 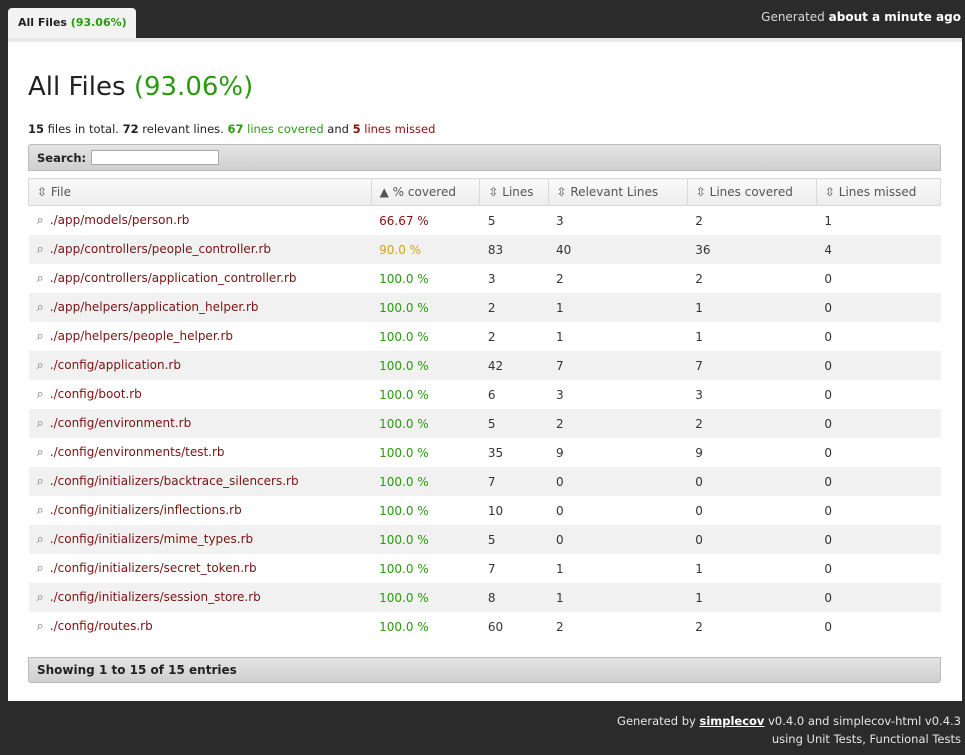 I want to click on cell-file: ⌕ ./config/environments/test.rb, so click(x=200, y=452).